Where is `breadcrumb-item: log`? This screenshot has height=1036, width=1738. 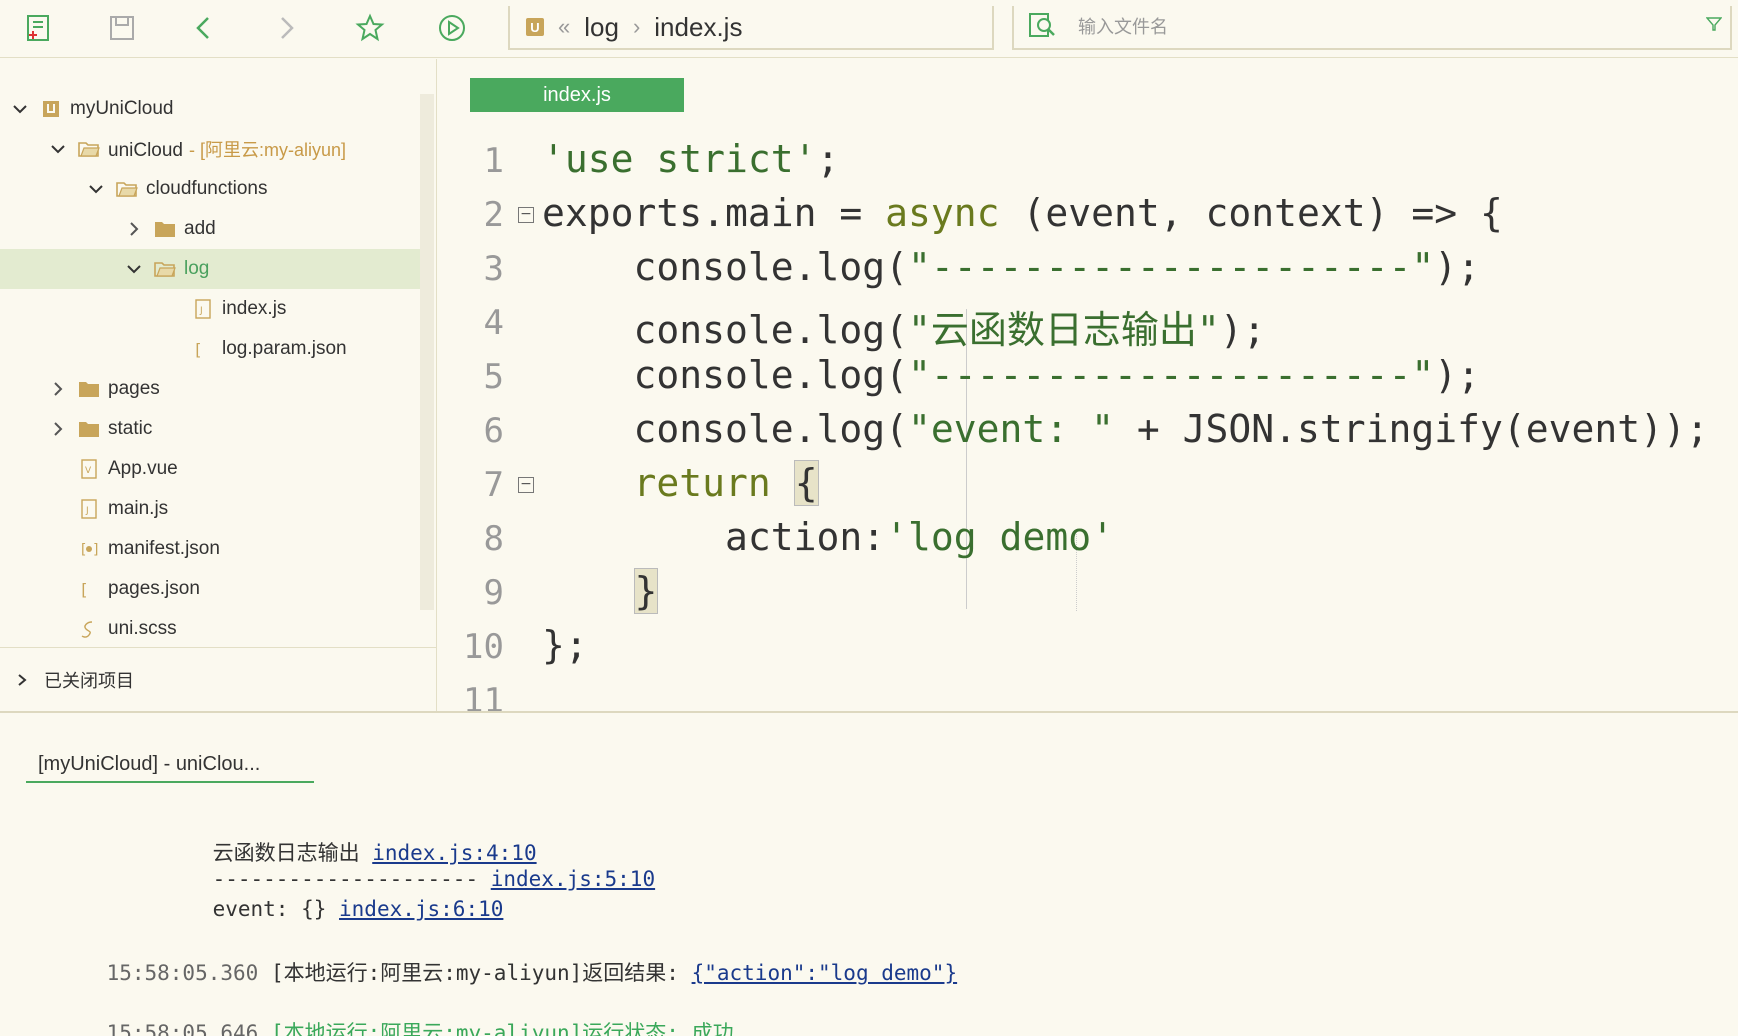
breadcrumb-item: log is located at coordinates (601, 27).